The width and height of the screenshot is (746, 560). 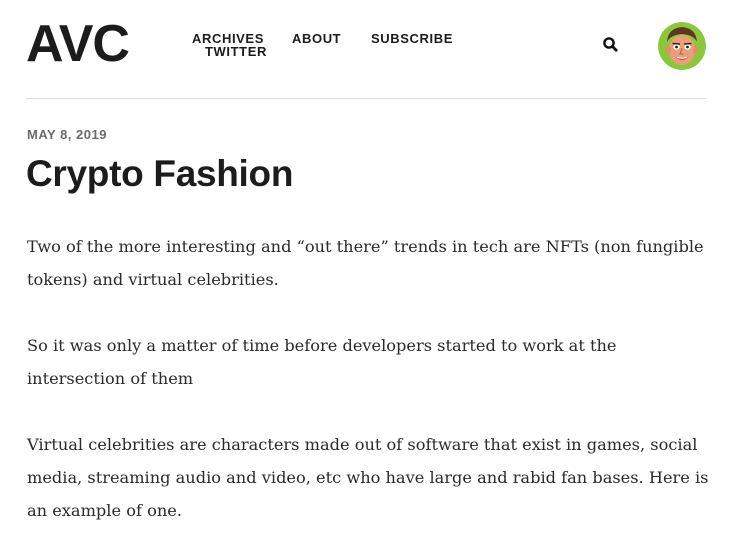 What do you see at coordinates (160, 173) in the screenshot?
I see `post-title: Crypto Fashion` at bounding box center [160, 173].